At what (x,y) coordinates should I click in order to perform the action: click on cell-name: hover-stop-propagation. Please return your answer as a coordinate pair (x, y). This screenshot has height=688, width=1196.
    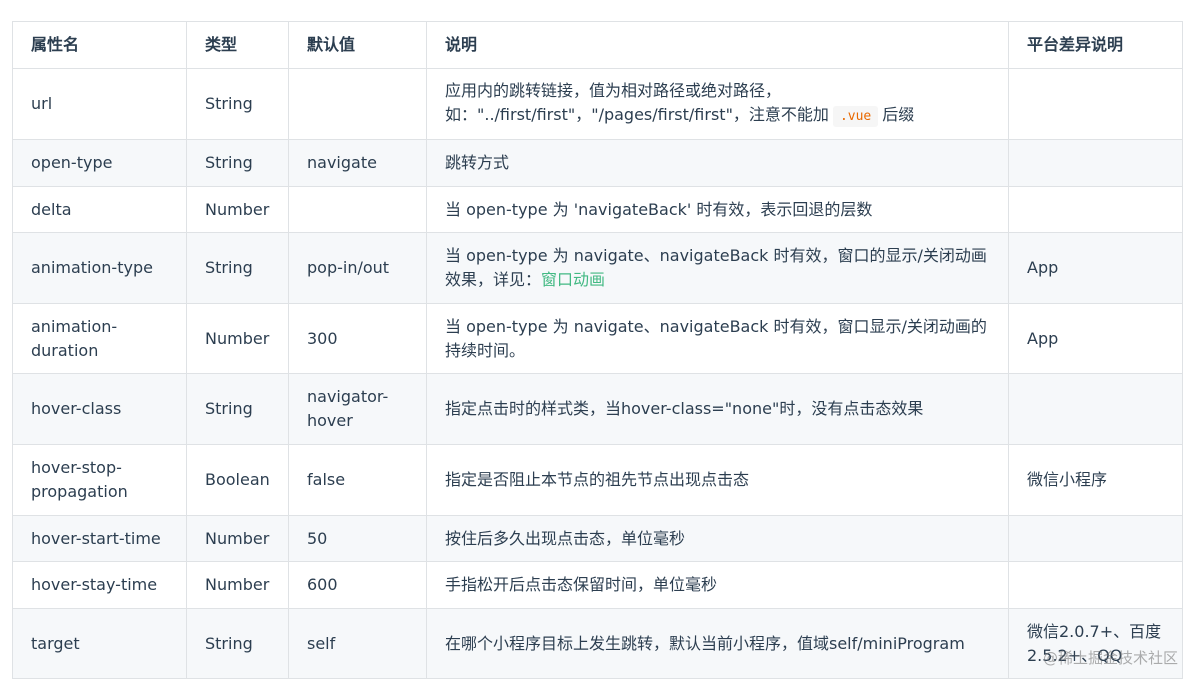
    Looking at the image, I should click on (99, 480).